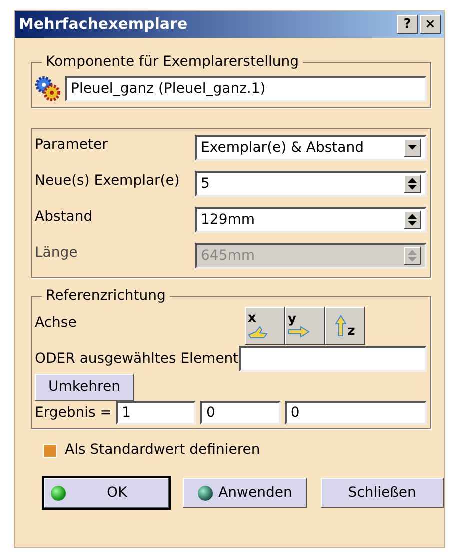 This screenshot has width=451, height=552. What do you see at coordinates (172, 62) in the screenshot?
I see `group-legend: Komponente für Exemplarerstellung` at bounding box center [172, 62].